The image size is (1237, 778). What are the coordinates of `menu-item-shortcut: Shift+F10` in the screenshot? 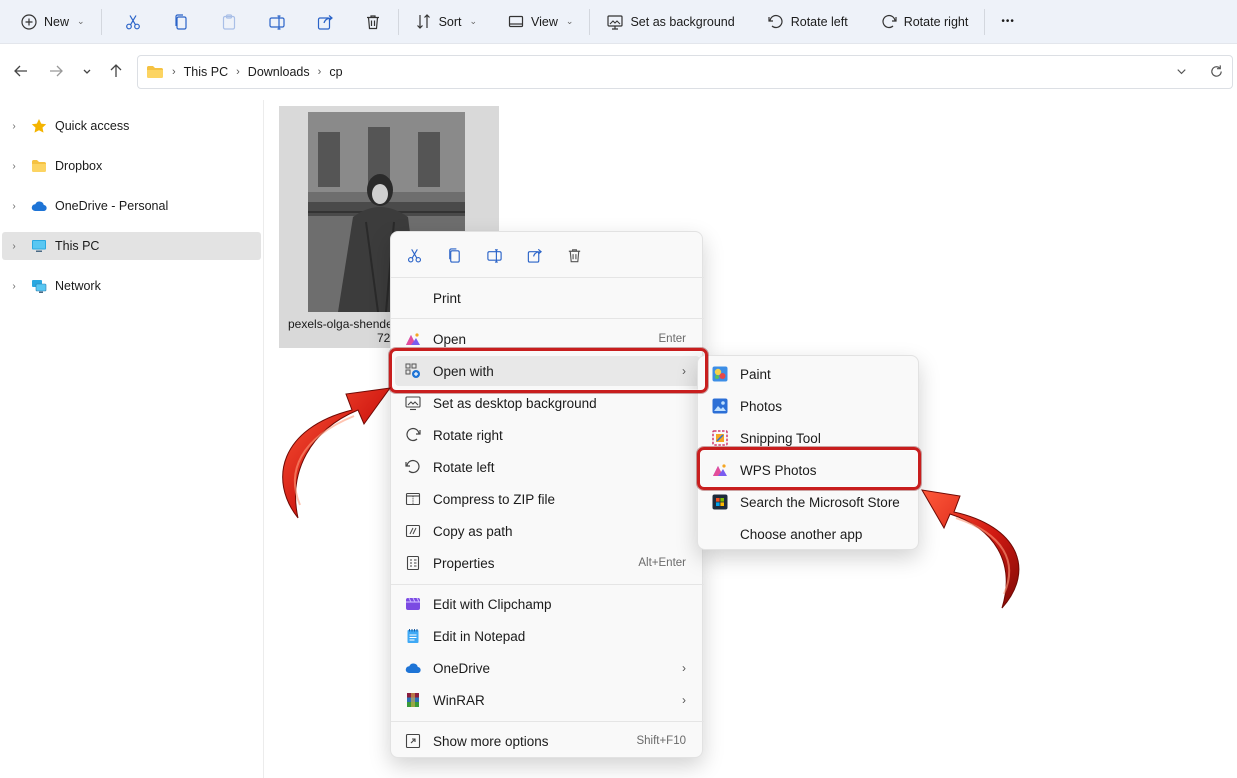 It's located at (661, 741).